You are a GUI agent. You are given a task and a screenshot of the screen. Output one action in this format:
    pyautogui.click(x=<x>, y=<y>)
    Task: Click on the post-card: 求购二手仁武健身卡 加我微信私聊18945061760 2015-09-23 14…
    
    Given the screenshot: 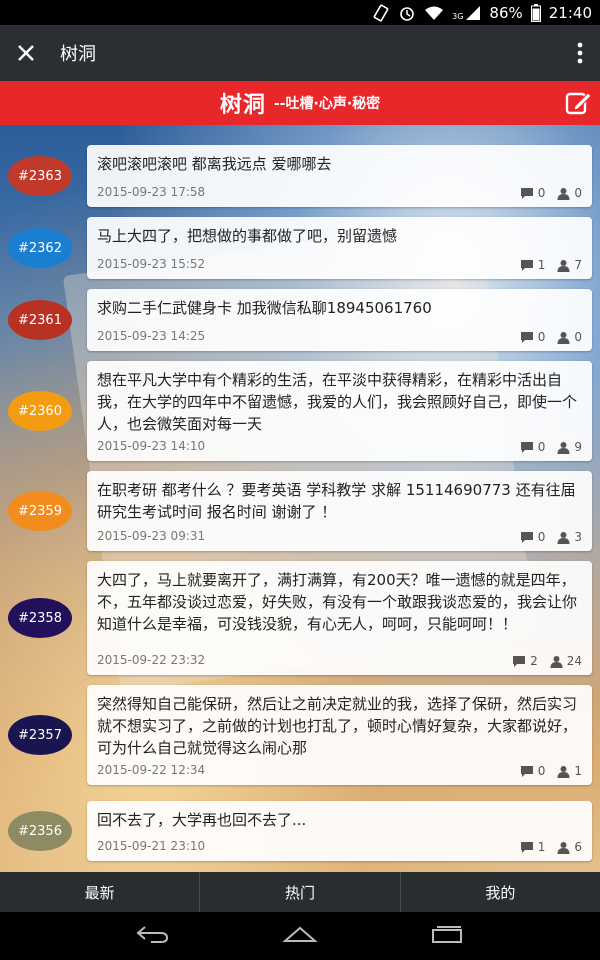 What is the action you would take?
    pyautogui.click(x=339, y=320)
    